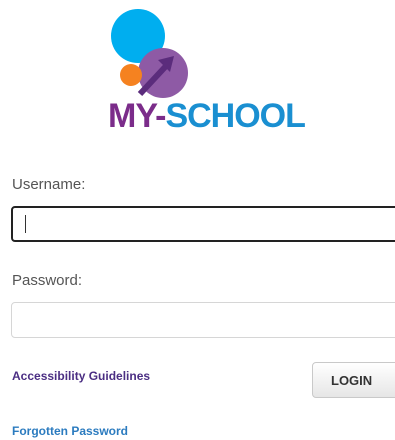 This screenshot has height=440, width=395. Describe the element at coordinates (49, 184) in the screenshot. I see `username-label: Username:` at that location.